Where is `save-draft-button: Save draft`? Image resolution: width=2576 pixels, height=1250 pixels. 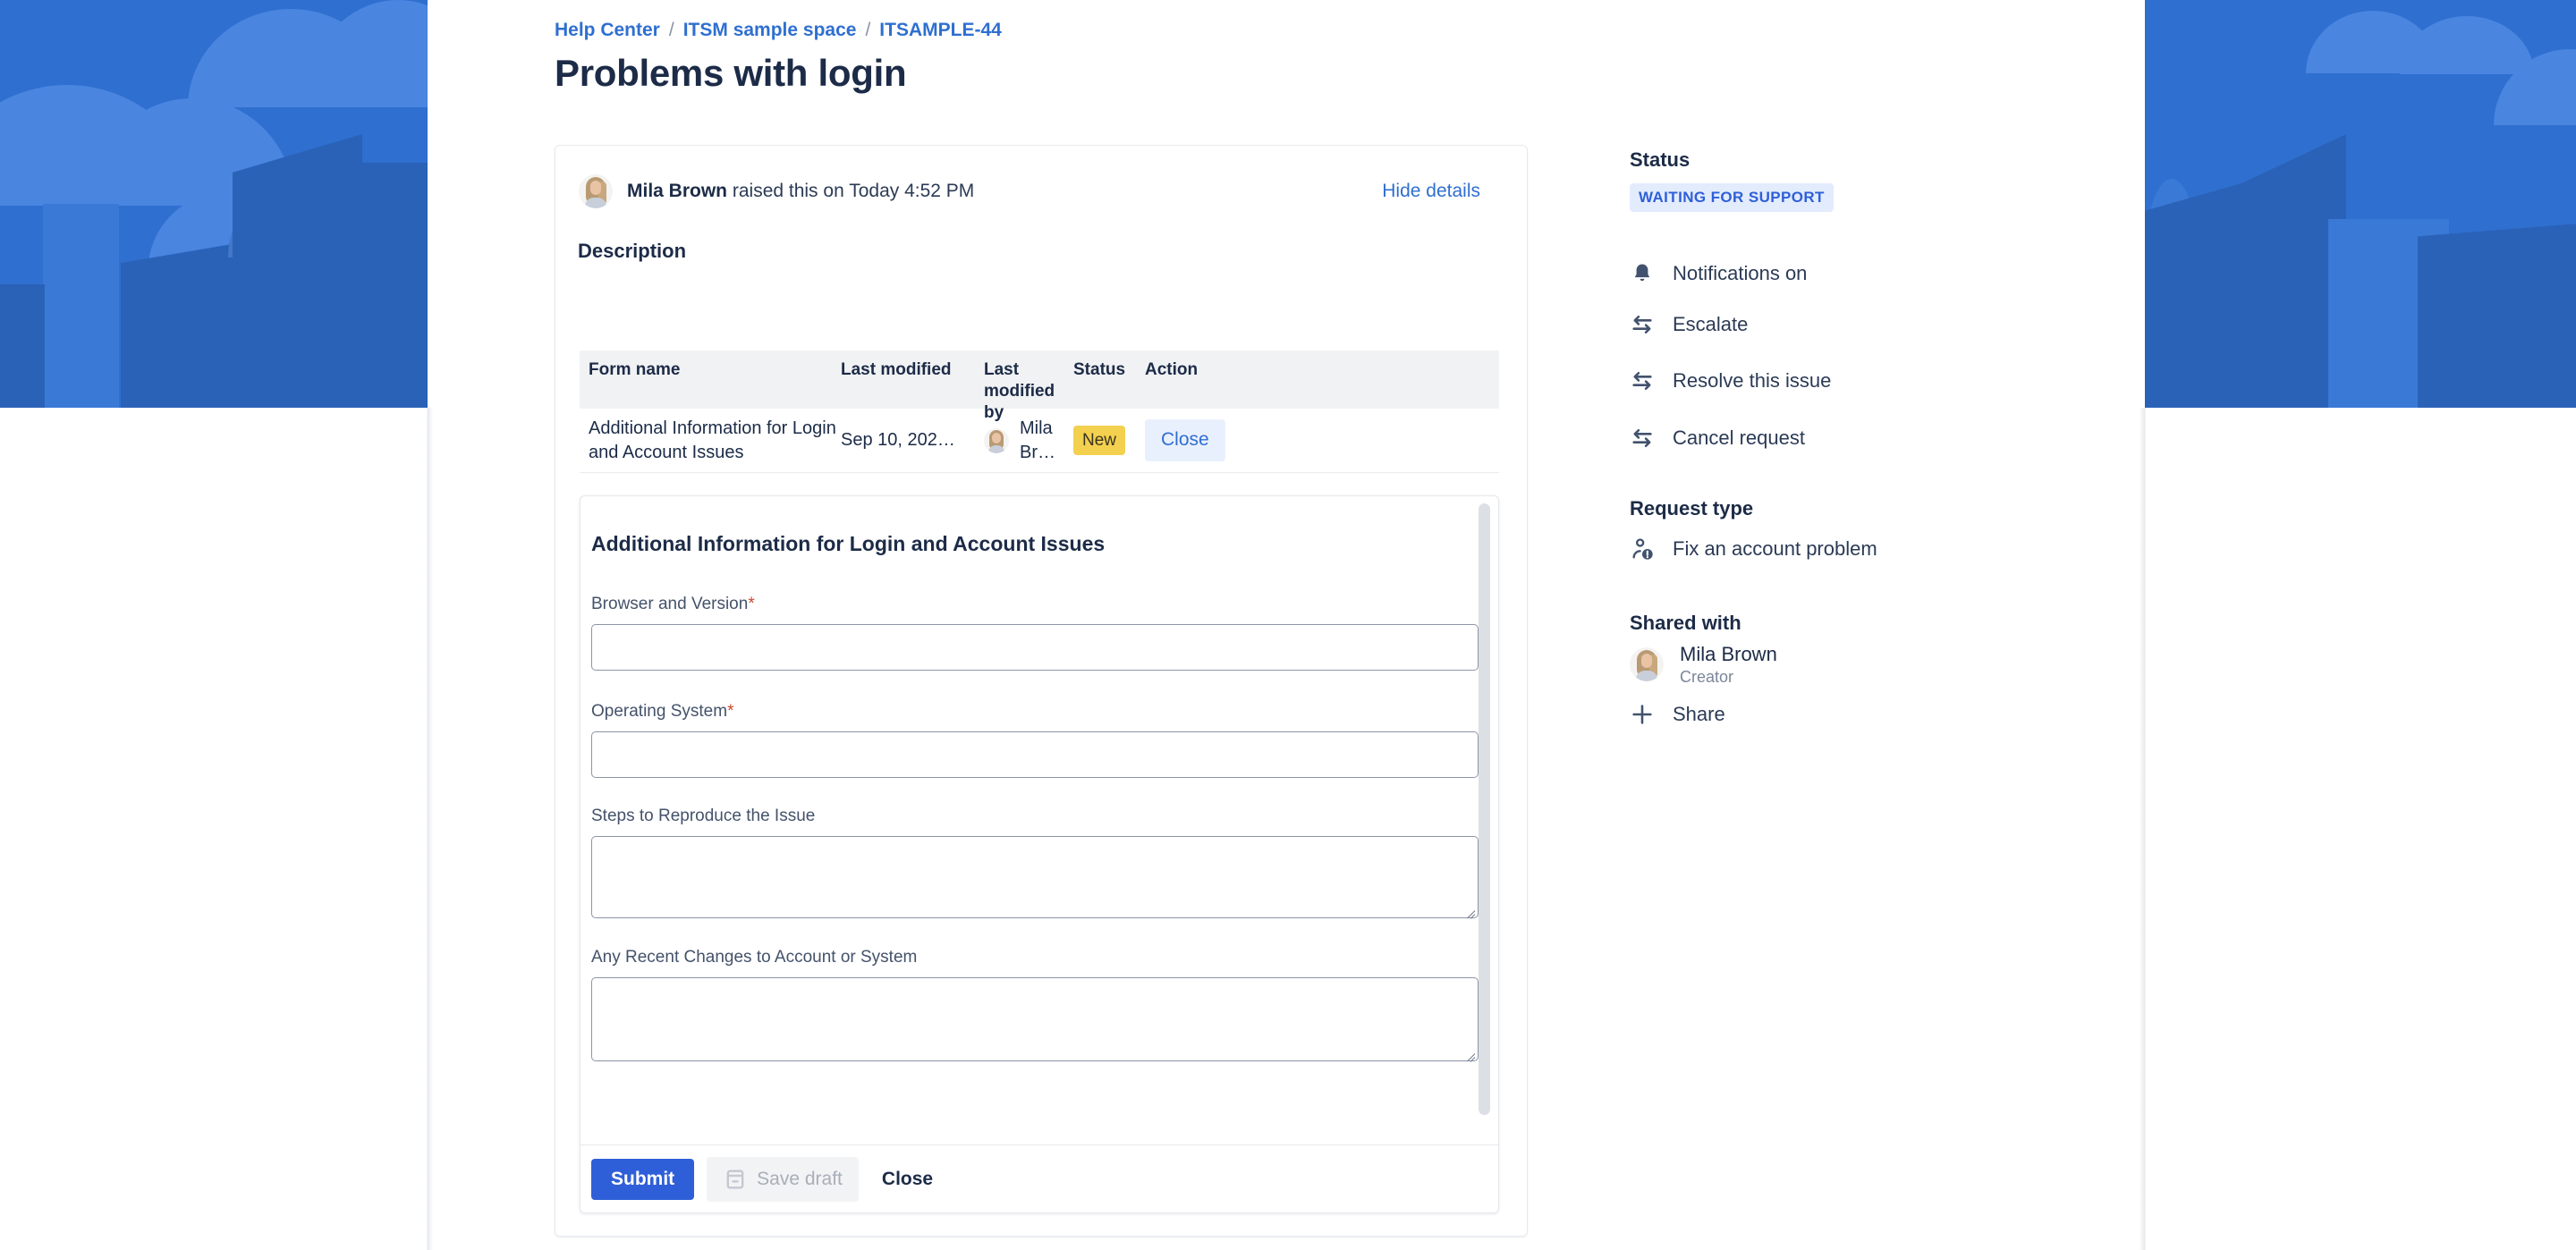 save-draft-button: Save draft is located at coordinates (783, 1179).